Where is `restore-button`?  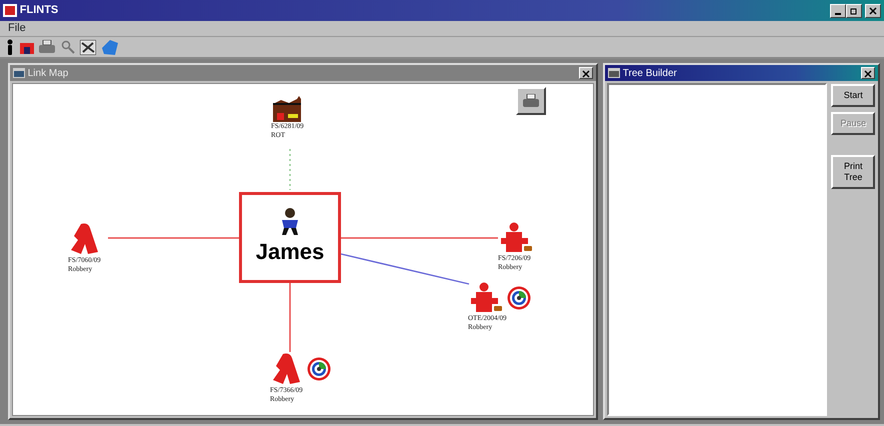 restore-button is located at coordinates (854, 11).